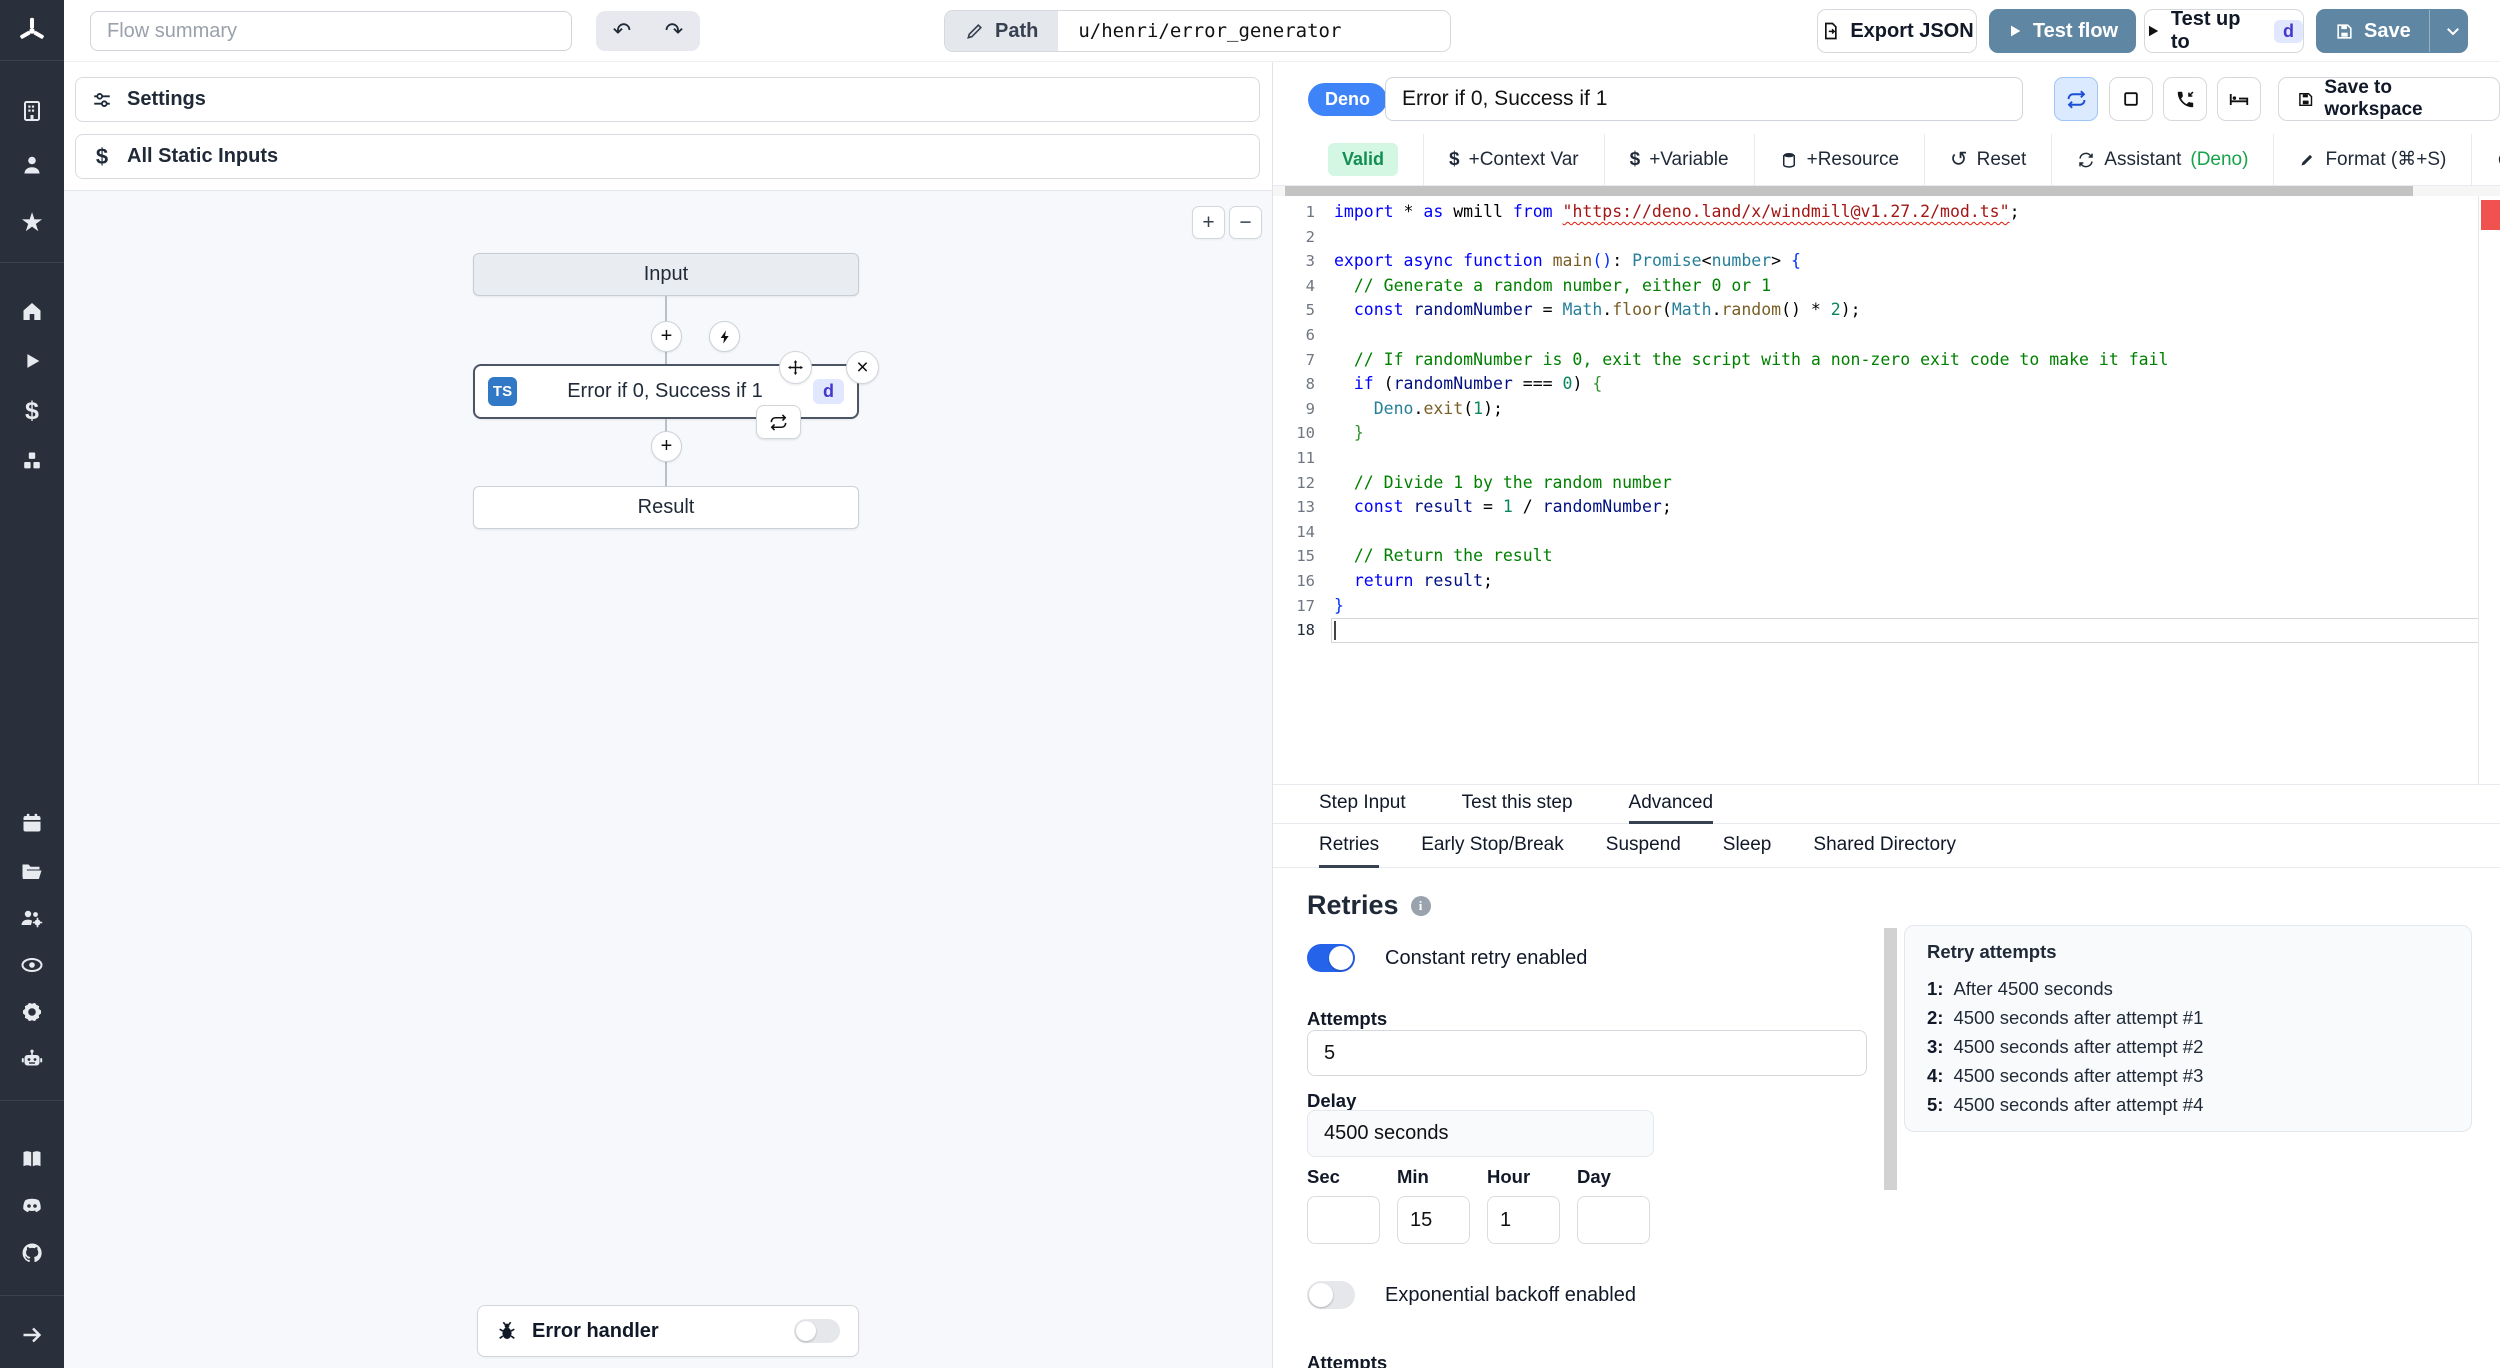  I want to click on error-handler-label: Error handler, so click(595, 1330).